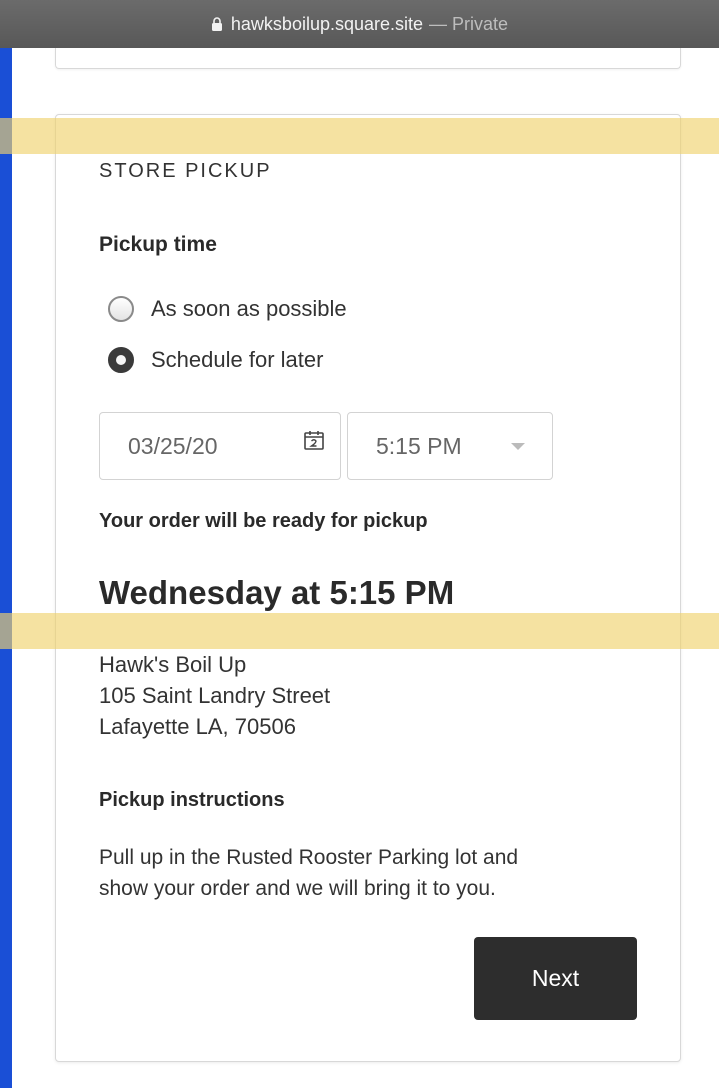  I want to click on lock-icon, so click(216, 24).